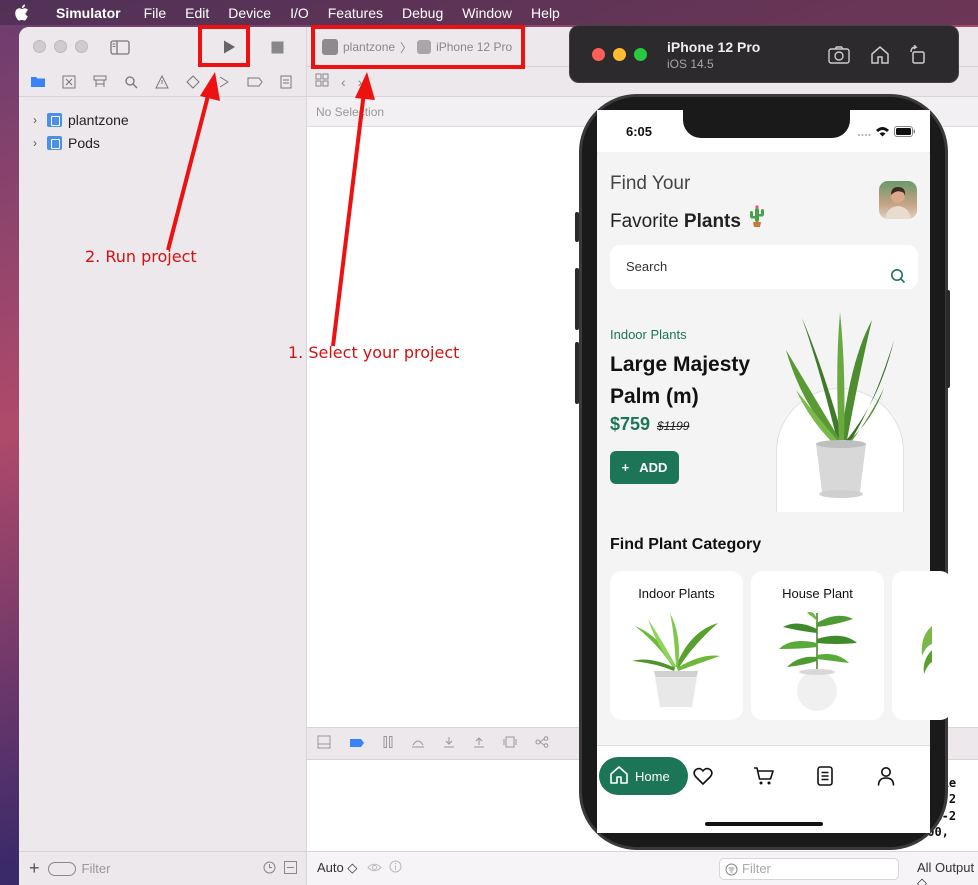 The image size is (978, 885). Describe the element at coordinates (141, 256) in the screenshot. I see `annotation-run-project: 2. Run project` at that location.